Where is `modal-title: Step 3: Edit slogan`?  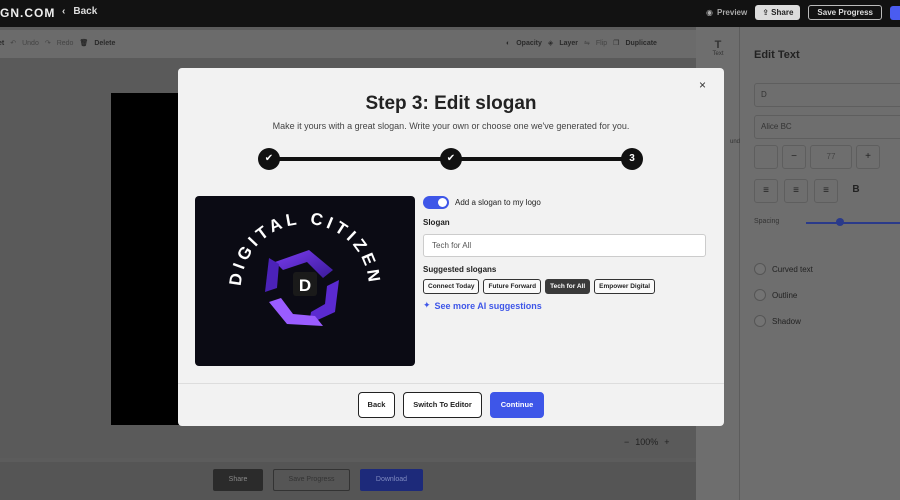
modal-title: Step 3: Edit slogan is located at coordinates (451, 103).